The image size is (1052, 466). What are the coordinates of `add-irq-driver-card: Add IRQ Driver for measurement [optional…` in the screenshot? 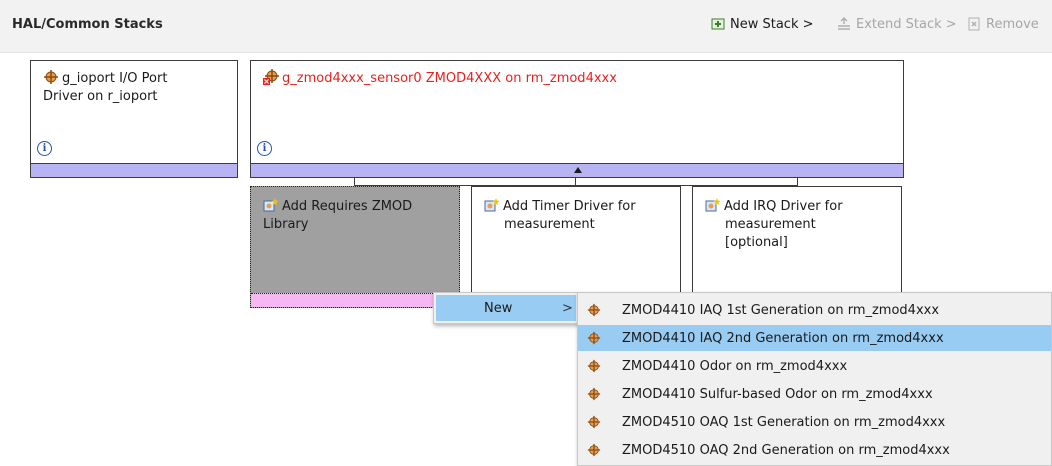 It's located at (797, 240).